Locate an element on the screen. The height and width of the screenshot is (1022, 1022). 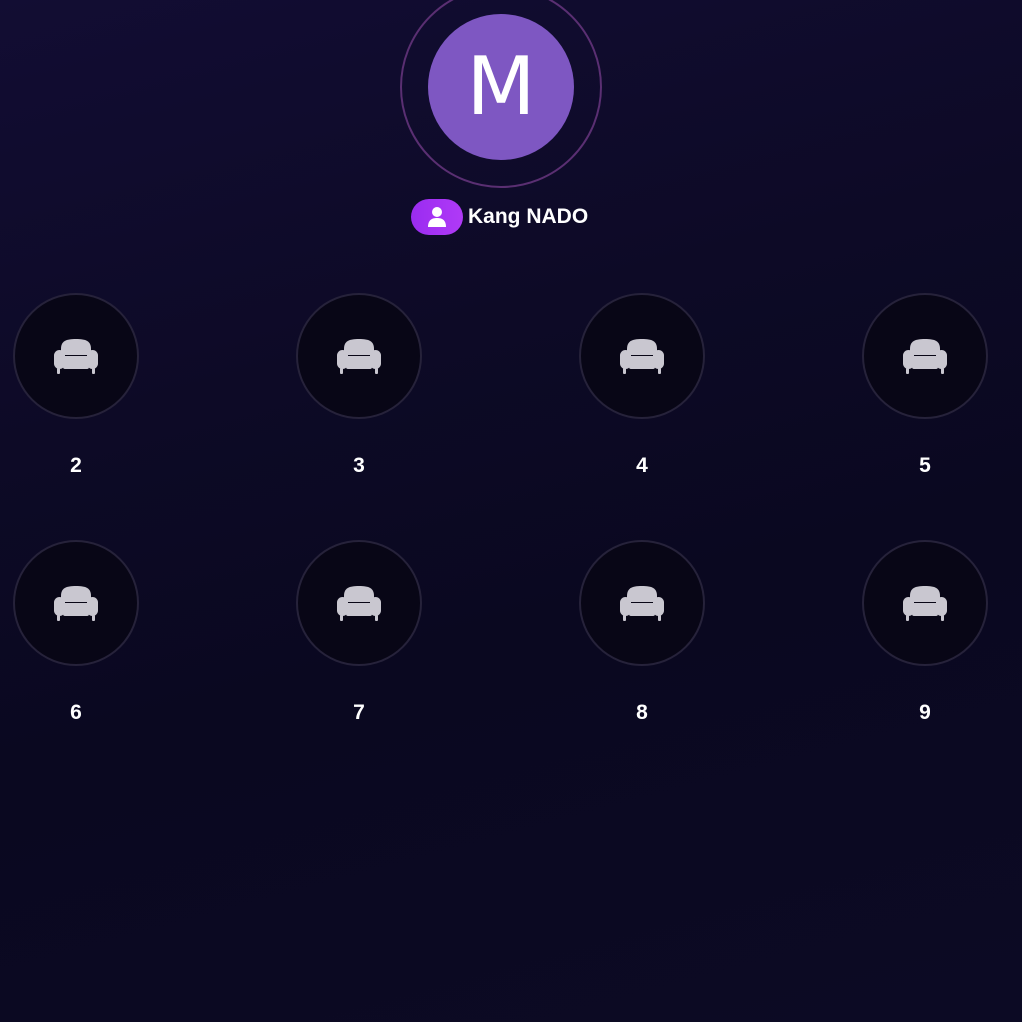
seat-label-7: 7 is located at coordinates (359, 712).